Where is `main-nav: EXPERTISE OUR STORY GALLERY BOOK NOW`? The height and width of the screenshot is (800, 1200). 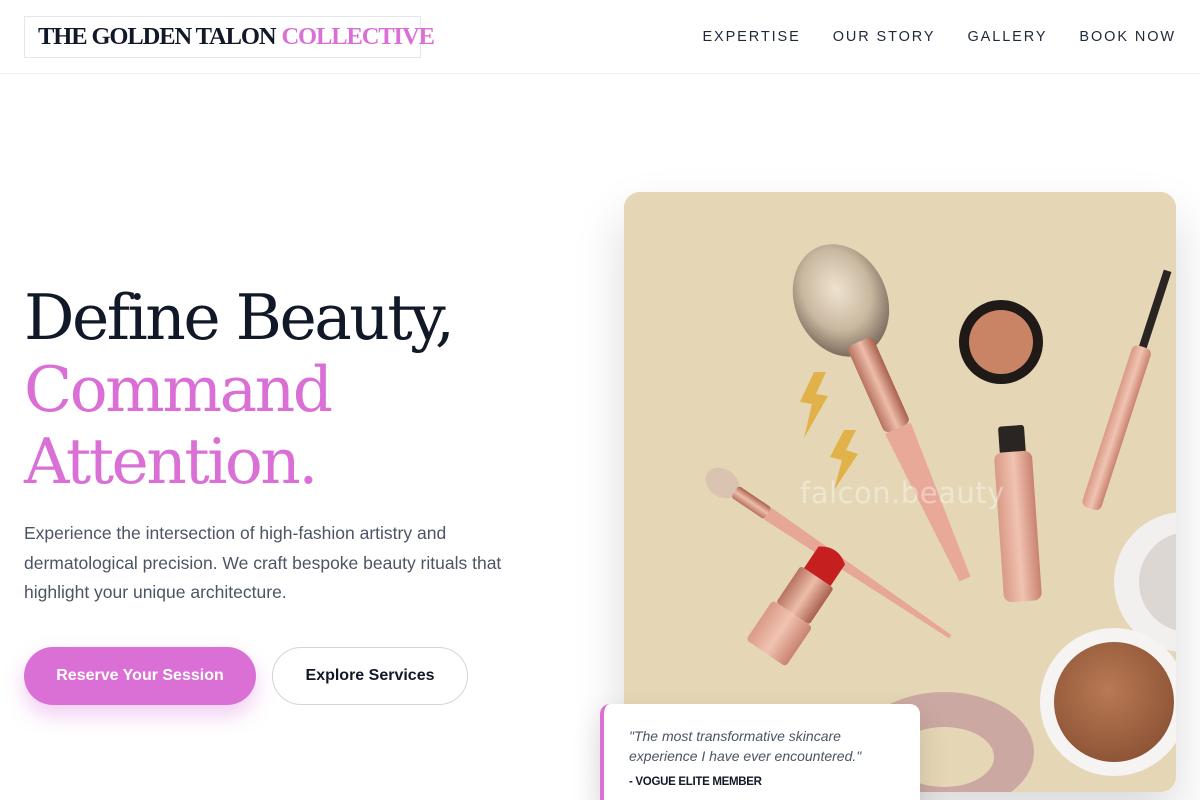 main-nav: EXPERTISE OUR STORY GALLERY BOOK NOW is located at coordinates (923, 37).